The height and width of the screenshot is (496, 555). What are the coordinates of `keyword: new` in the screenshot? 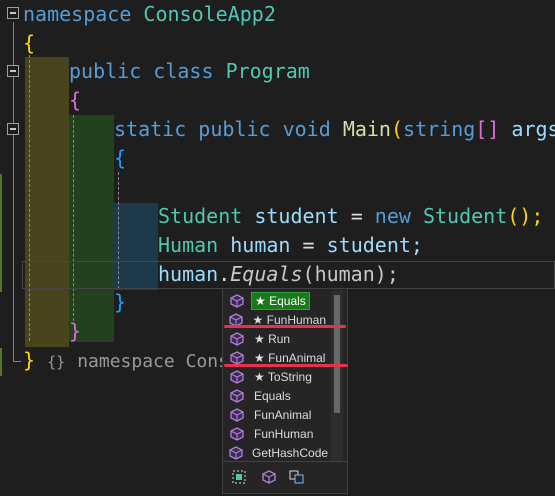 It's located at (392, 216).